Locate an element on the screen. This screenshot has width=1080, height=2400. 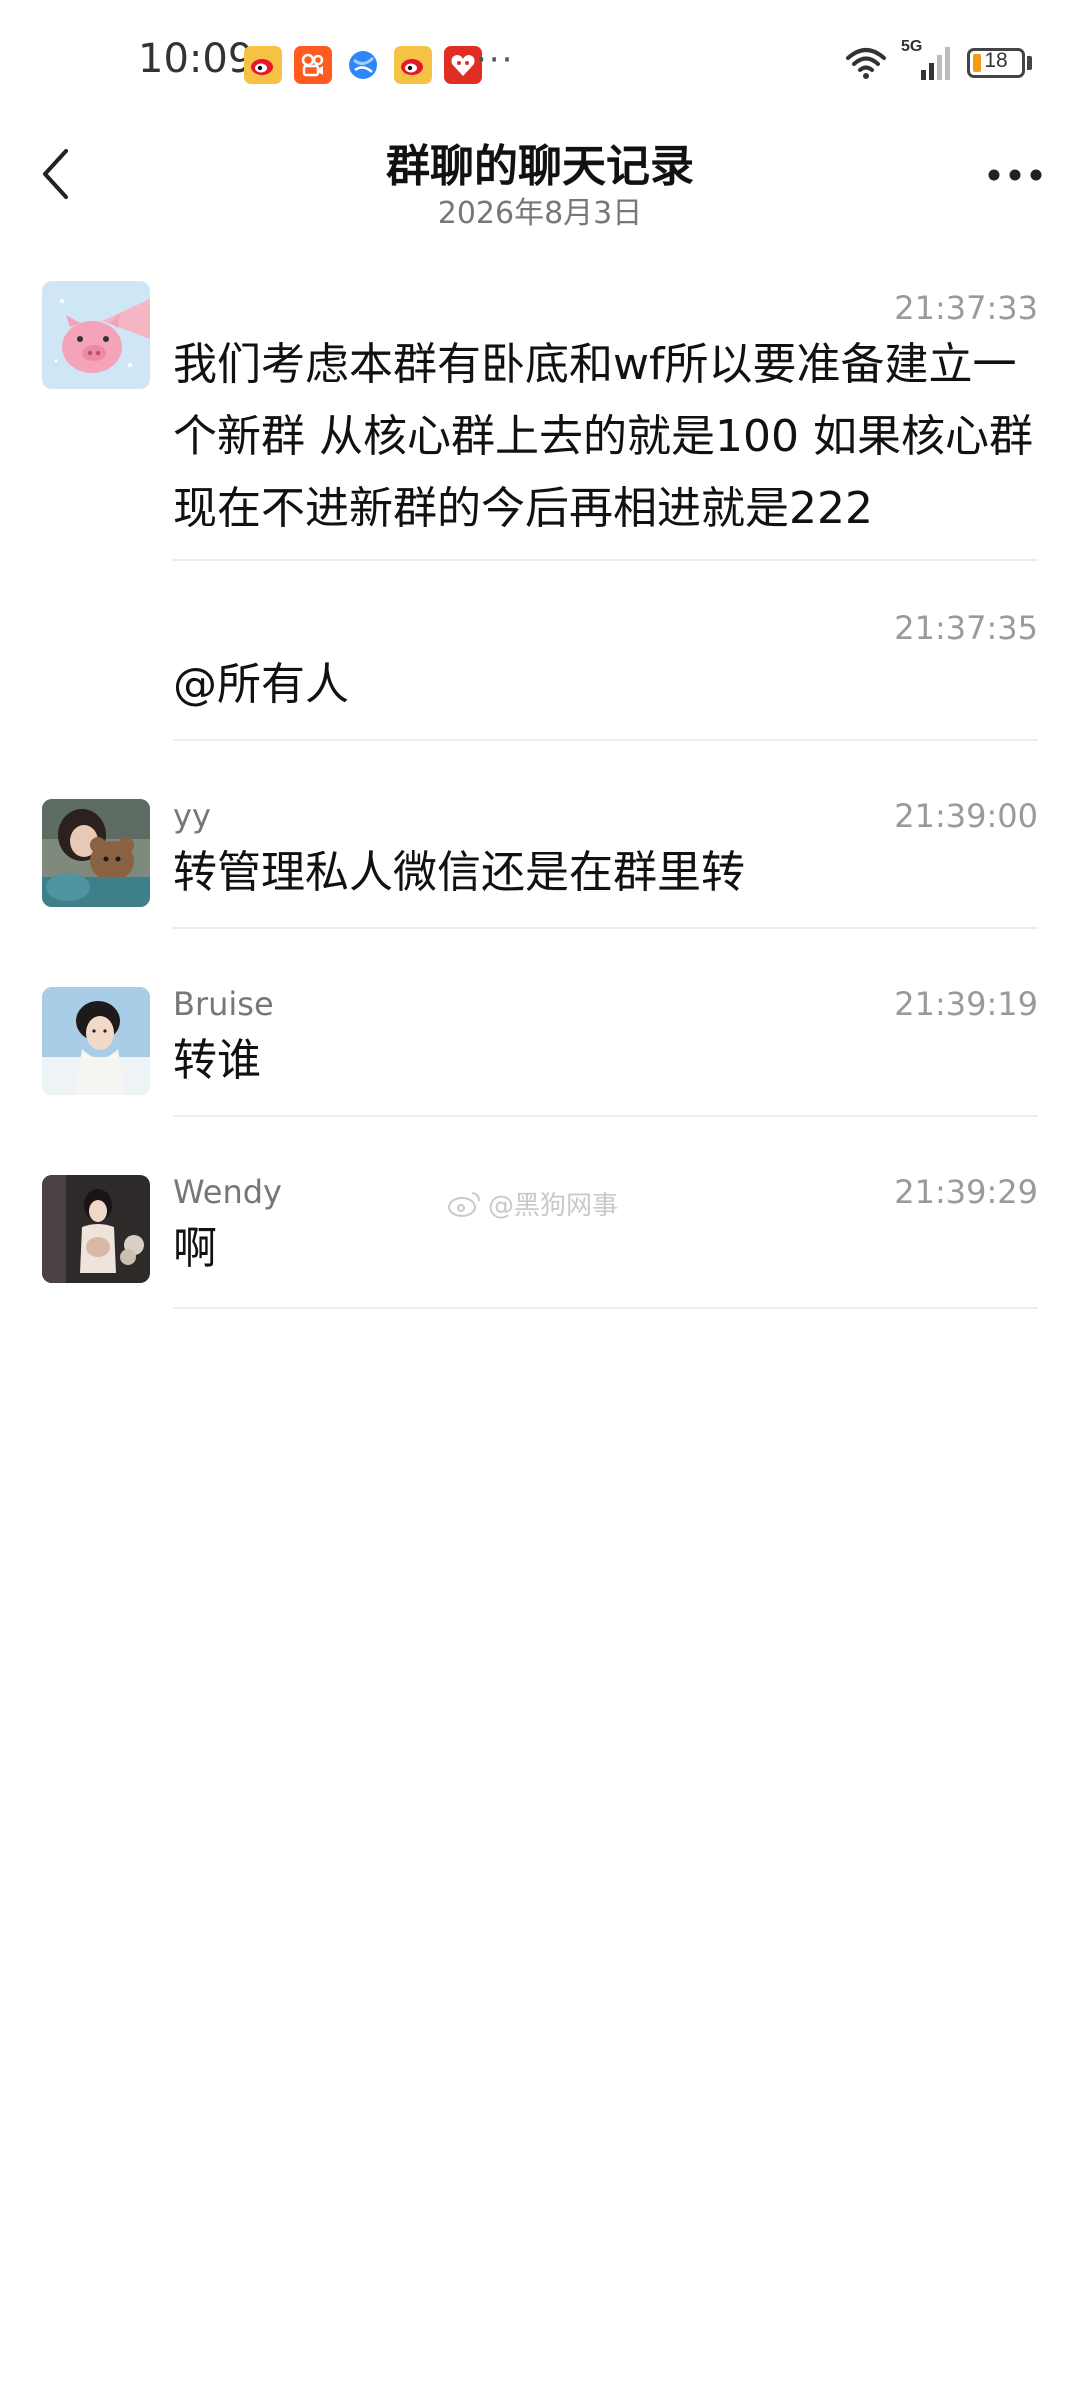
message-content: yy 21:39:00 转管理私人微信还是在群里转 is located at coordinates (605, 861).